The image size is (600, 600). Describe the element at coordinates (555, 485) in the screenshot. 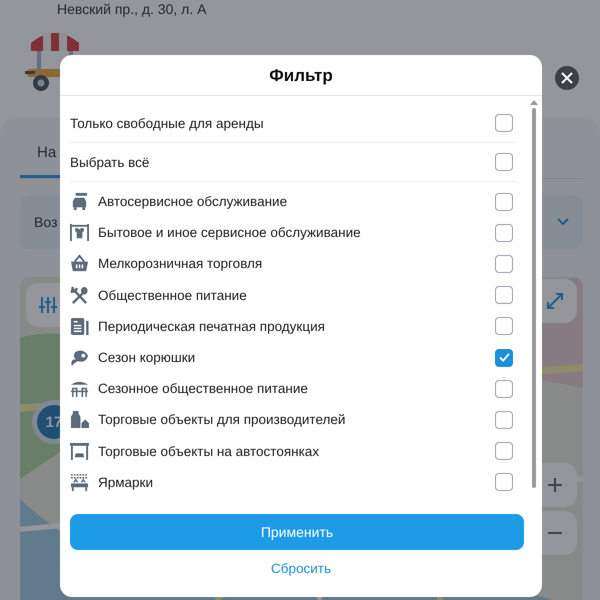

I see `plus-icon` at that location.